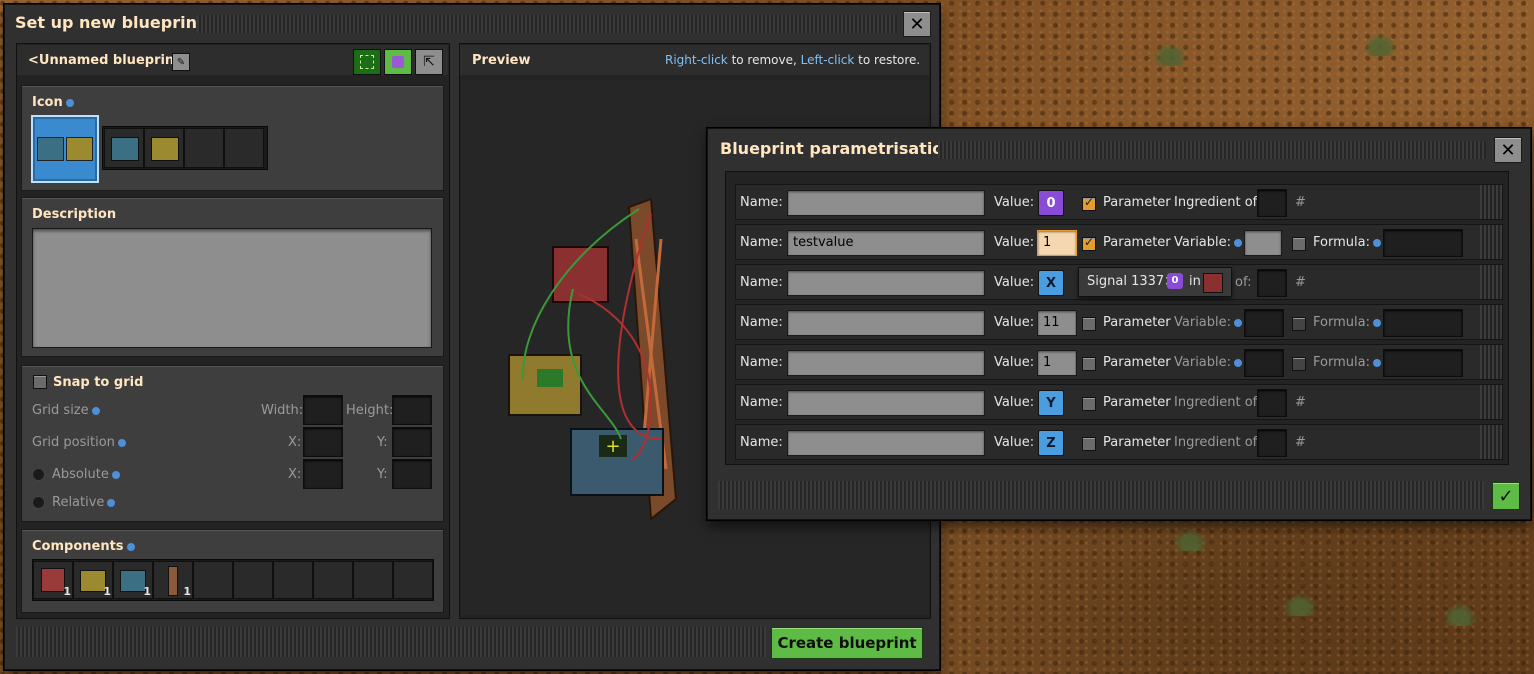  Describe the element at coordinates (295, 474) in the screenshot. I see `x-label: X:` at that location.